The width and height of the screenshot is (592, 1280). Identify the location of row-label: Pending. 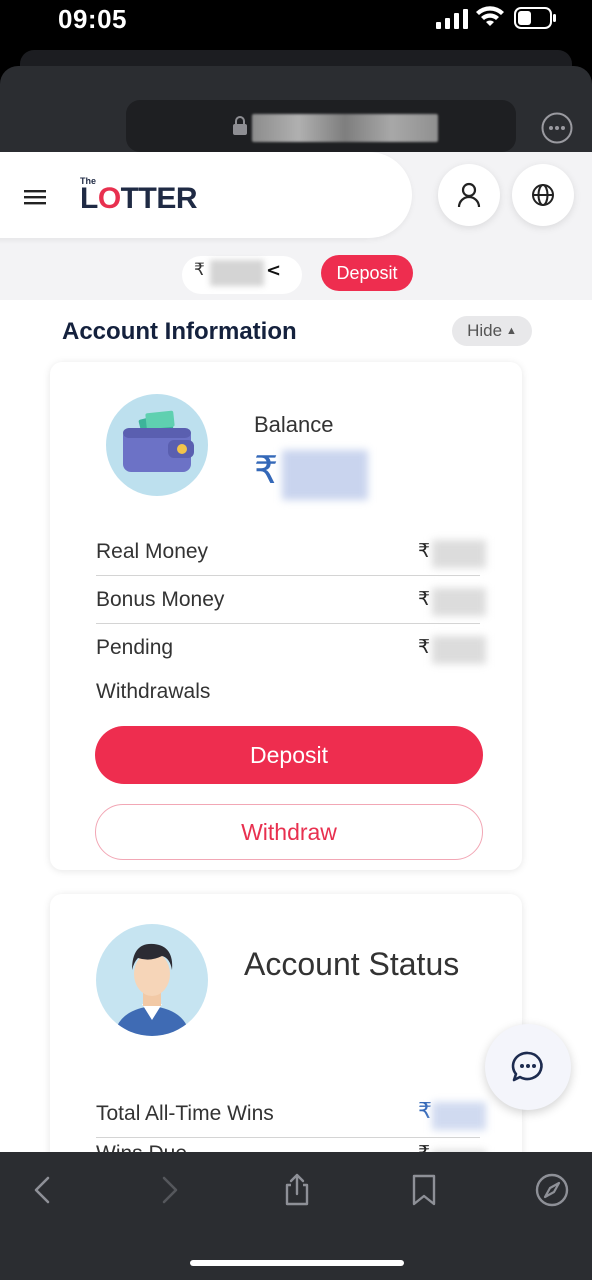
(135, 647).